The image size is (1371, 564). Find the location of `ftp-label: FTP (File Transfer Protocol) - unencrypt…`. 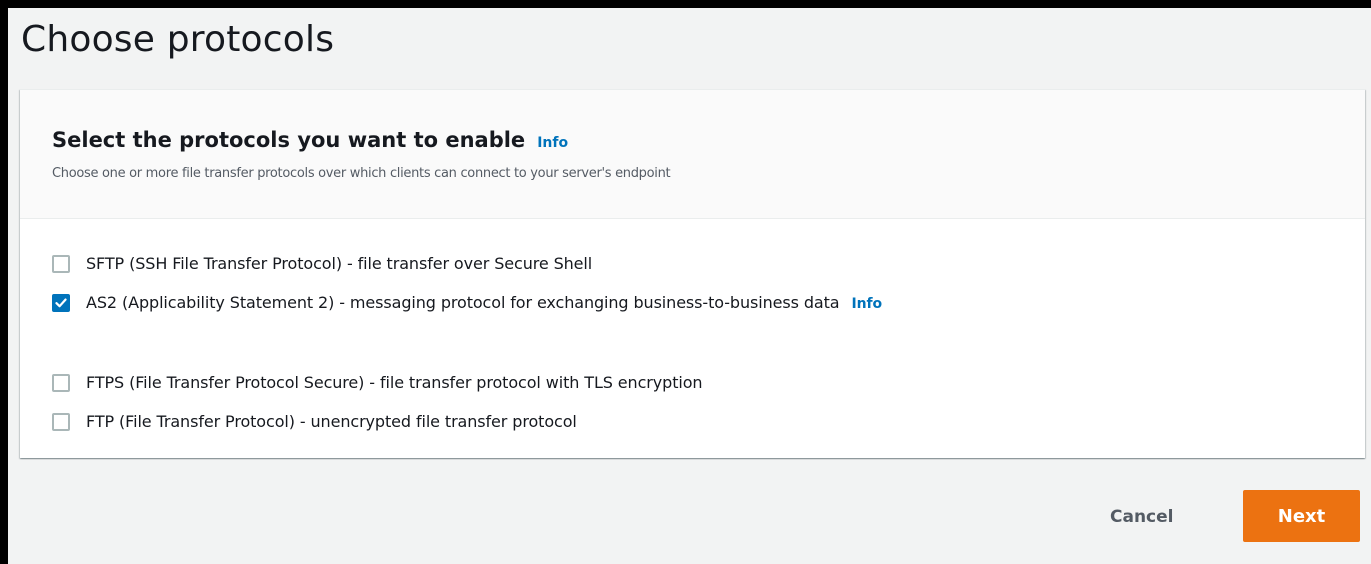

ftp-label: FTP (File Transfer Protocol) - unencrypt… is located at coordinates (331, 421).